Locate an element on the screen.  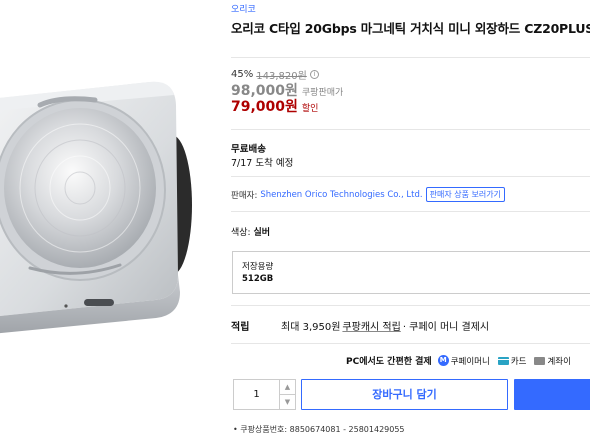
coupay-icon: M is located at coordinates (443, 360).